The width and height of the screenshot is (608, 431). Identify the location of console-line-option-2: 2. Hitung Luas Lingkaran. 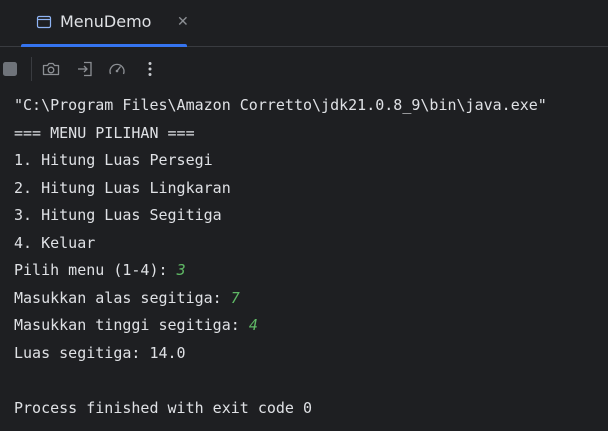
(122, 188).